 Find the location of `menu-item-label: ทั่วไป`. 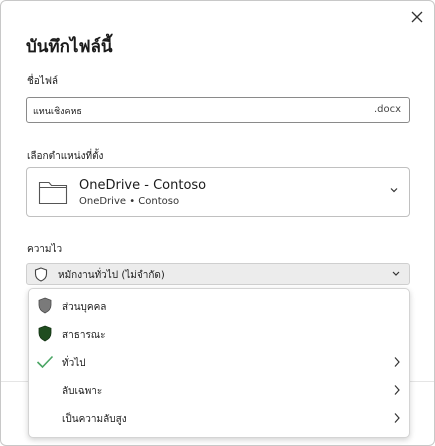

menu-item-label: ทั่วไป is located at coordinates (74, 363).